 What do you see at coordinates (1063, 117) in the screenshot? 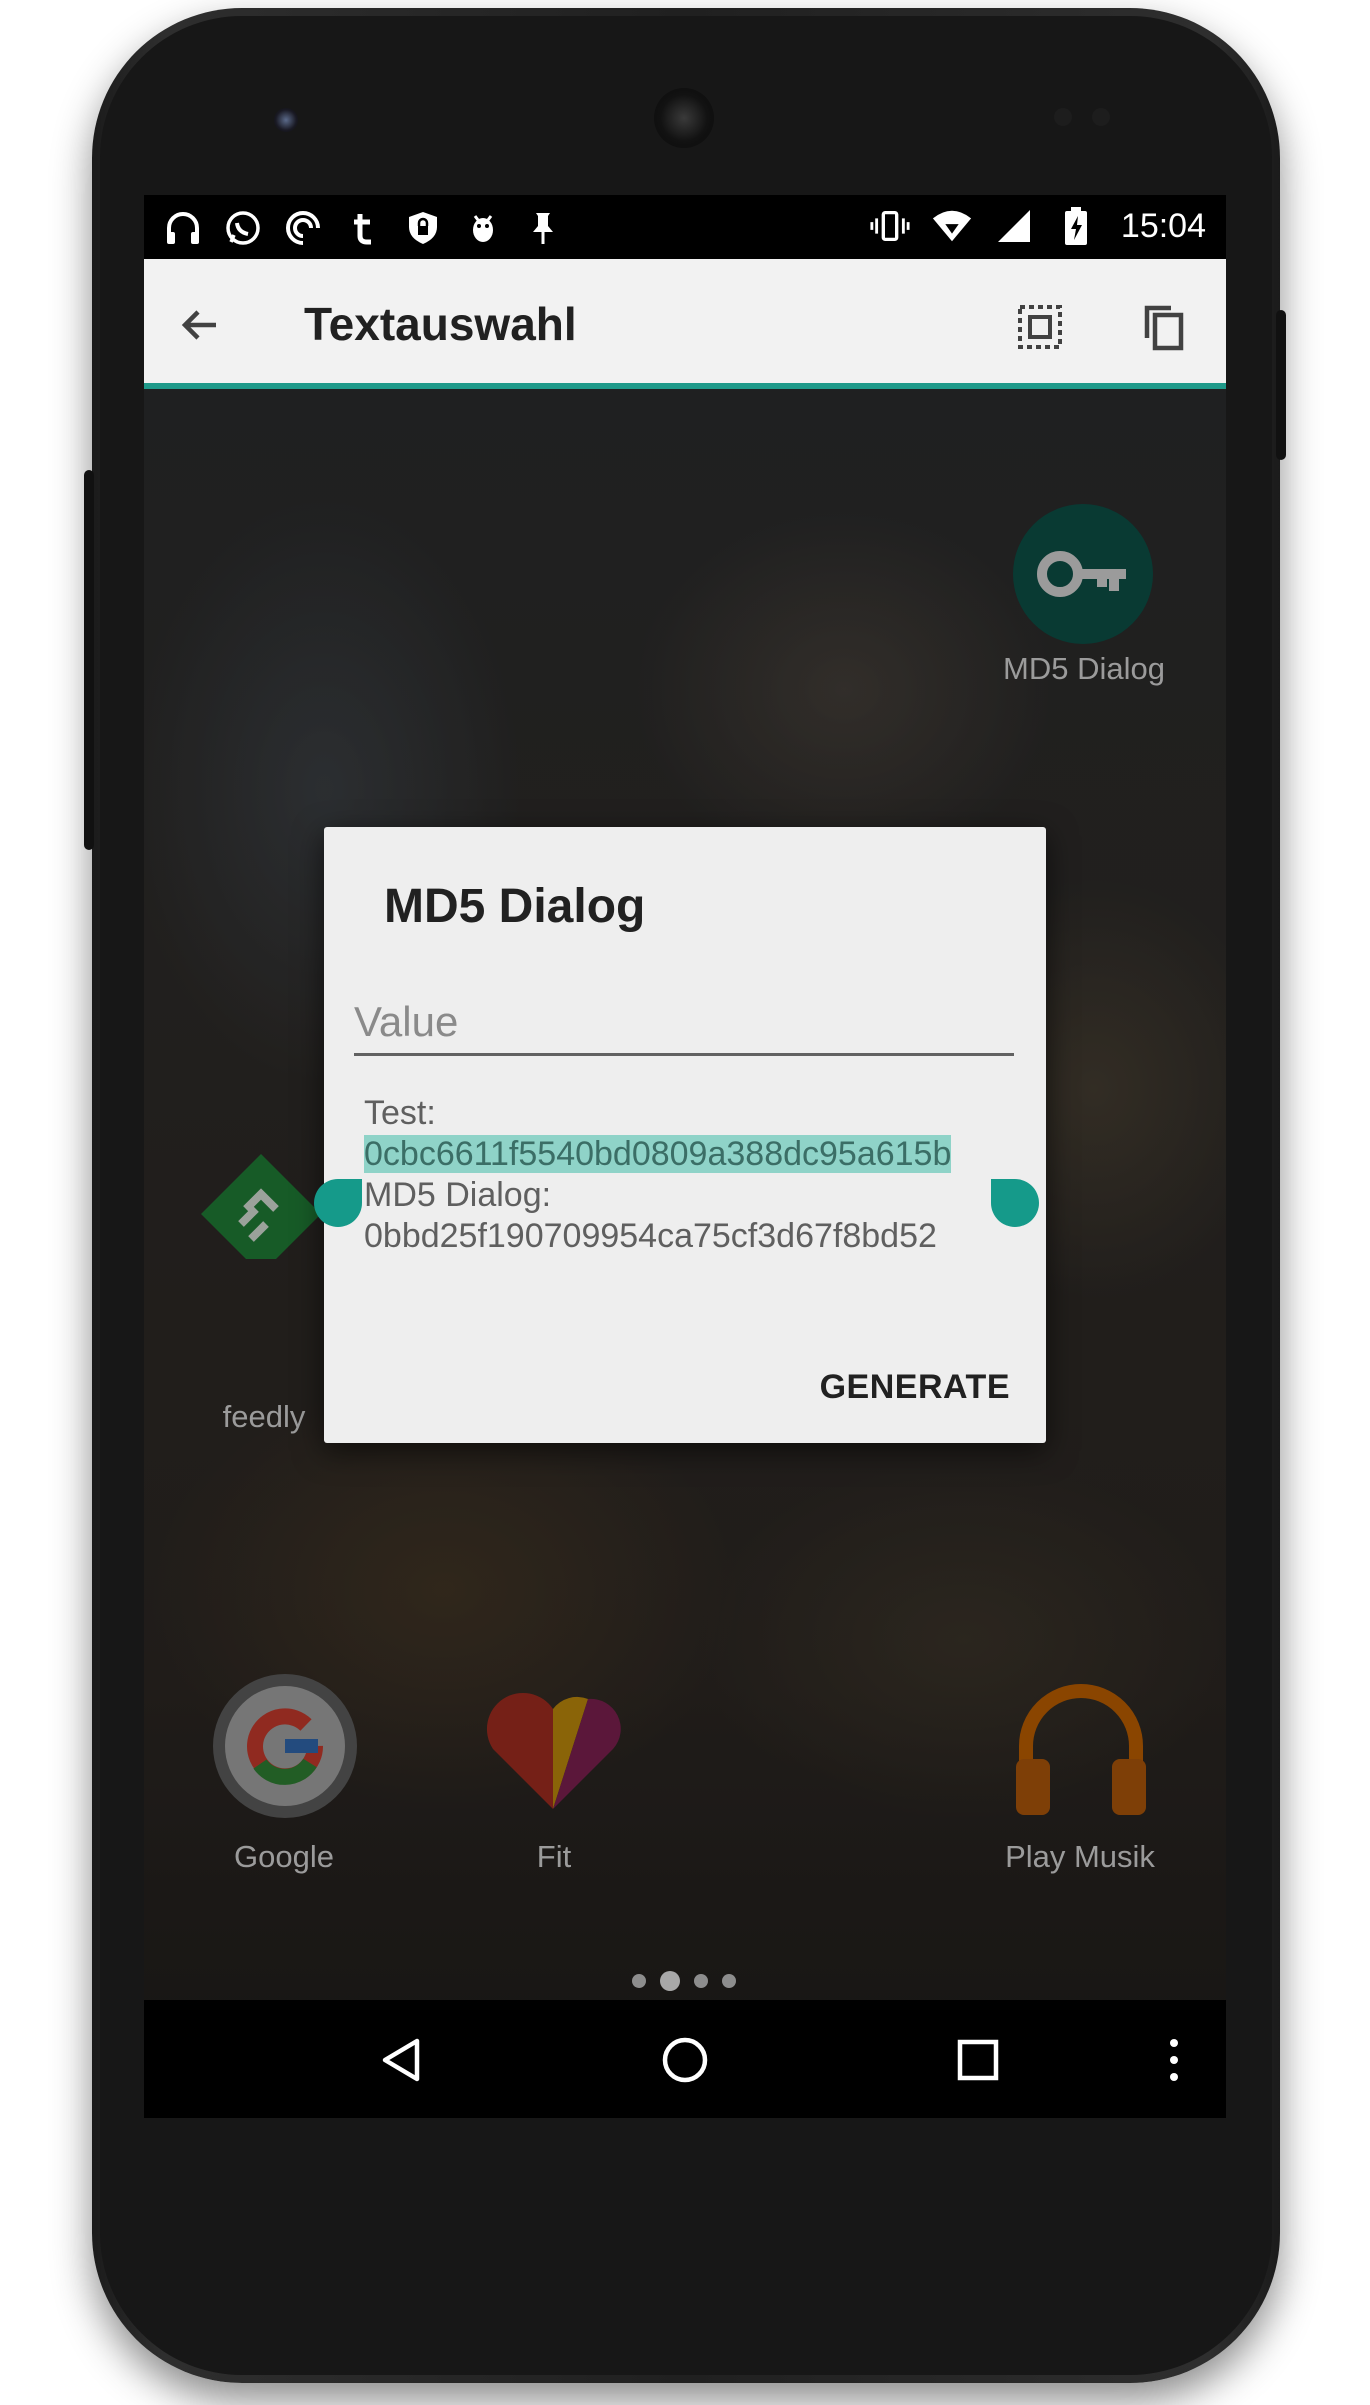
I see `proximity-sensor` at bounding box center [1063, 117].